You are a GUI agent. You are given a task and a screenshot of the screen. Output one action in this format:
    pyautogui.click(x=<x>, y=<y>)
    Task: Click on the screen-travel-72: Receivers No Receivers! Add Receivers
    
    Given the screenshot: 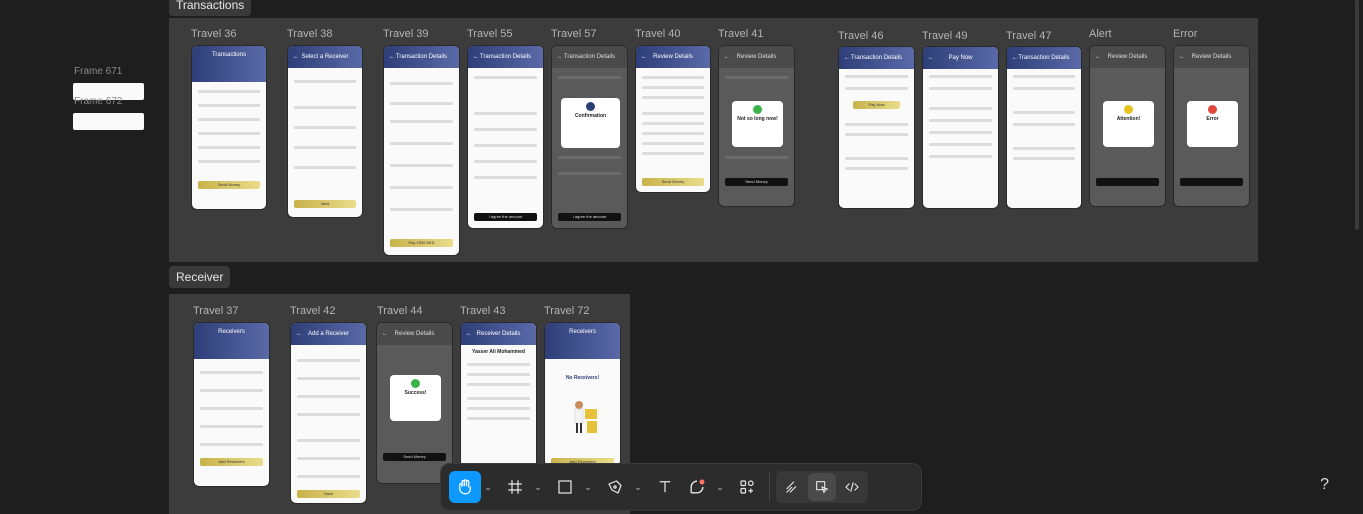 What is the action you would take?
    pyautogui.click(x=582, y=394)
    